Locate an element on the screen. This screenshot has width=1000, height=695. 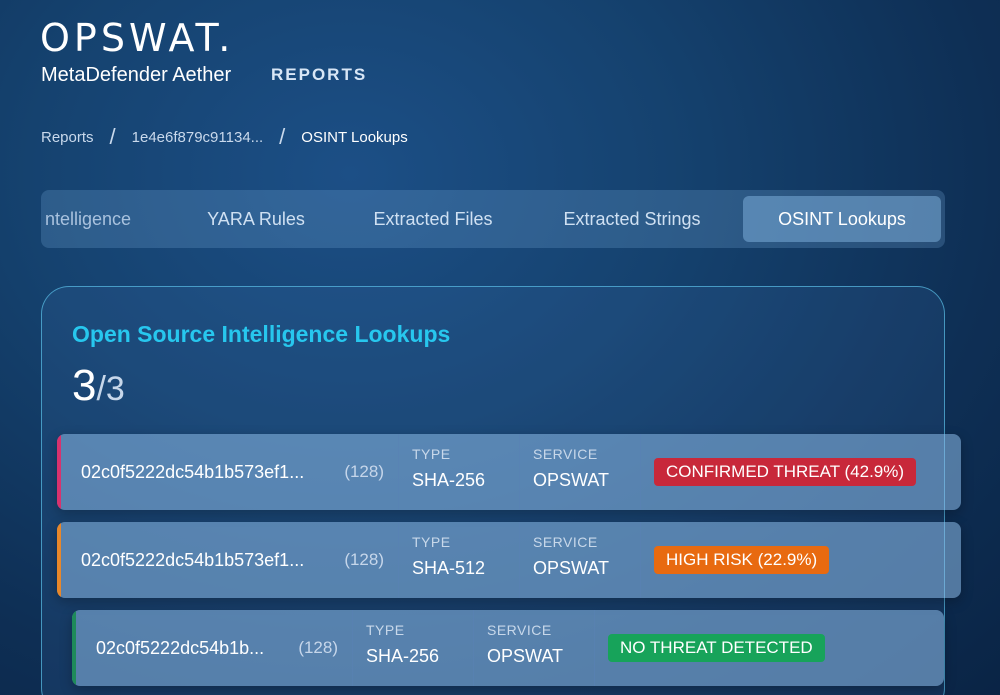
tab-yara-rules: YARA Rules is located at coordinates (256, 219).